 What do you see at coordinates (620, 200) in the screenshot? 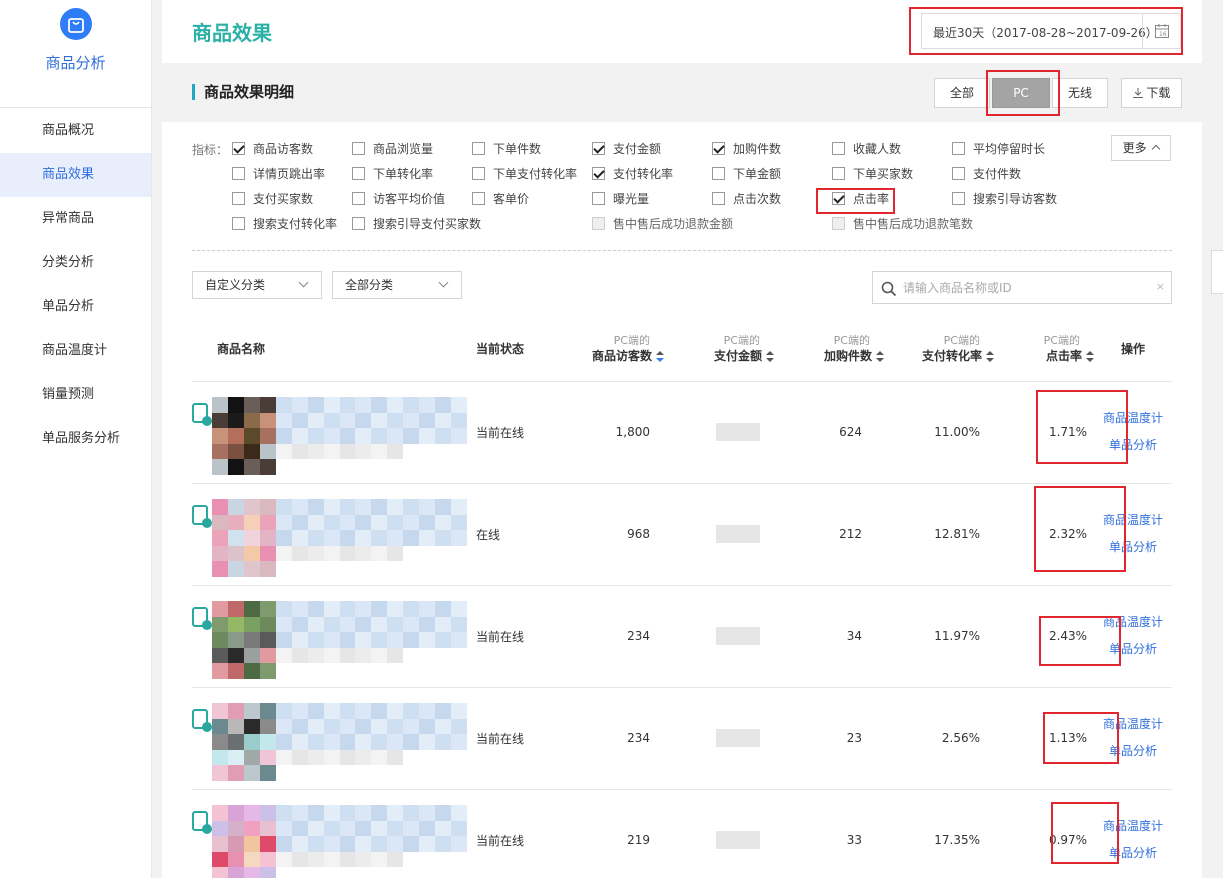
I see `metric-checkbox: 曝光量` at bounding box center [620, 200].